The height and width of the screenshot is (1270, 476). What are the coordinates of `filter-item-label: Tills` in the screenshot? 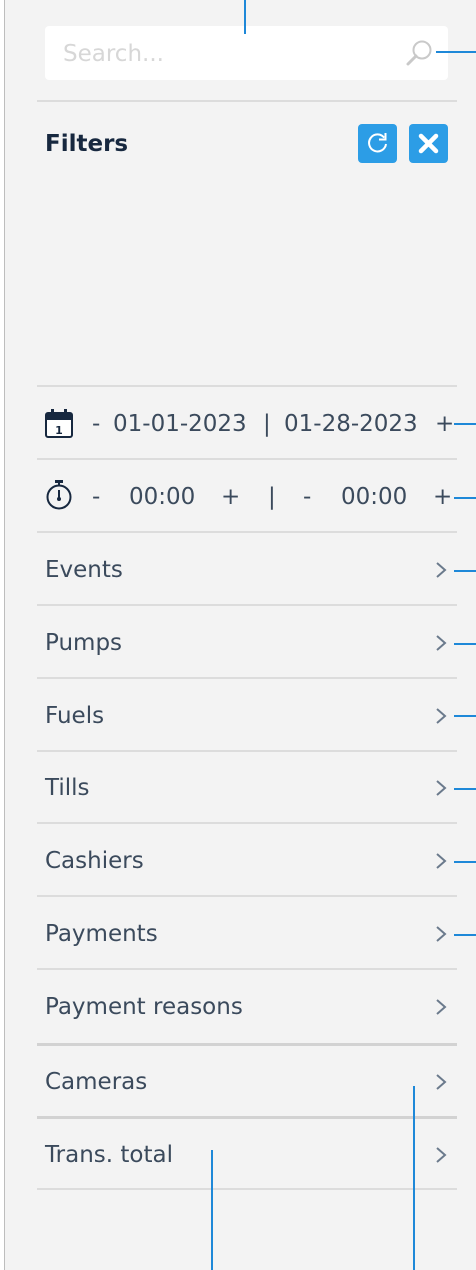 It's located at (67, 788).